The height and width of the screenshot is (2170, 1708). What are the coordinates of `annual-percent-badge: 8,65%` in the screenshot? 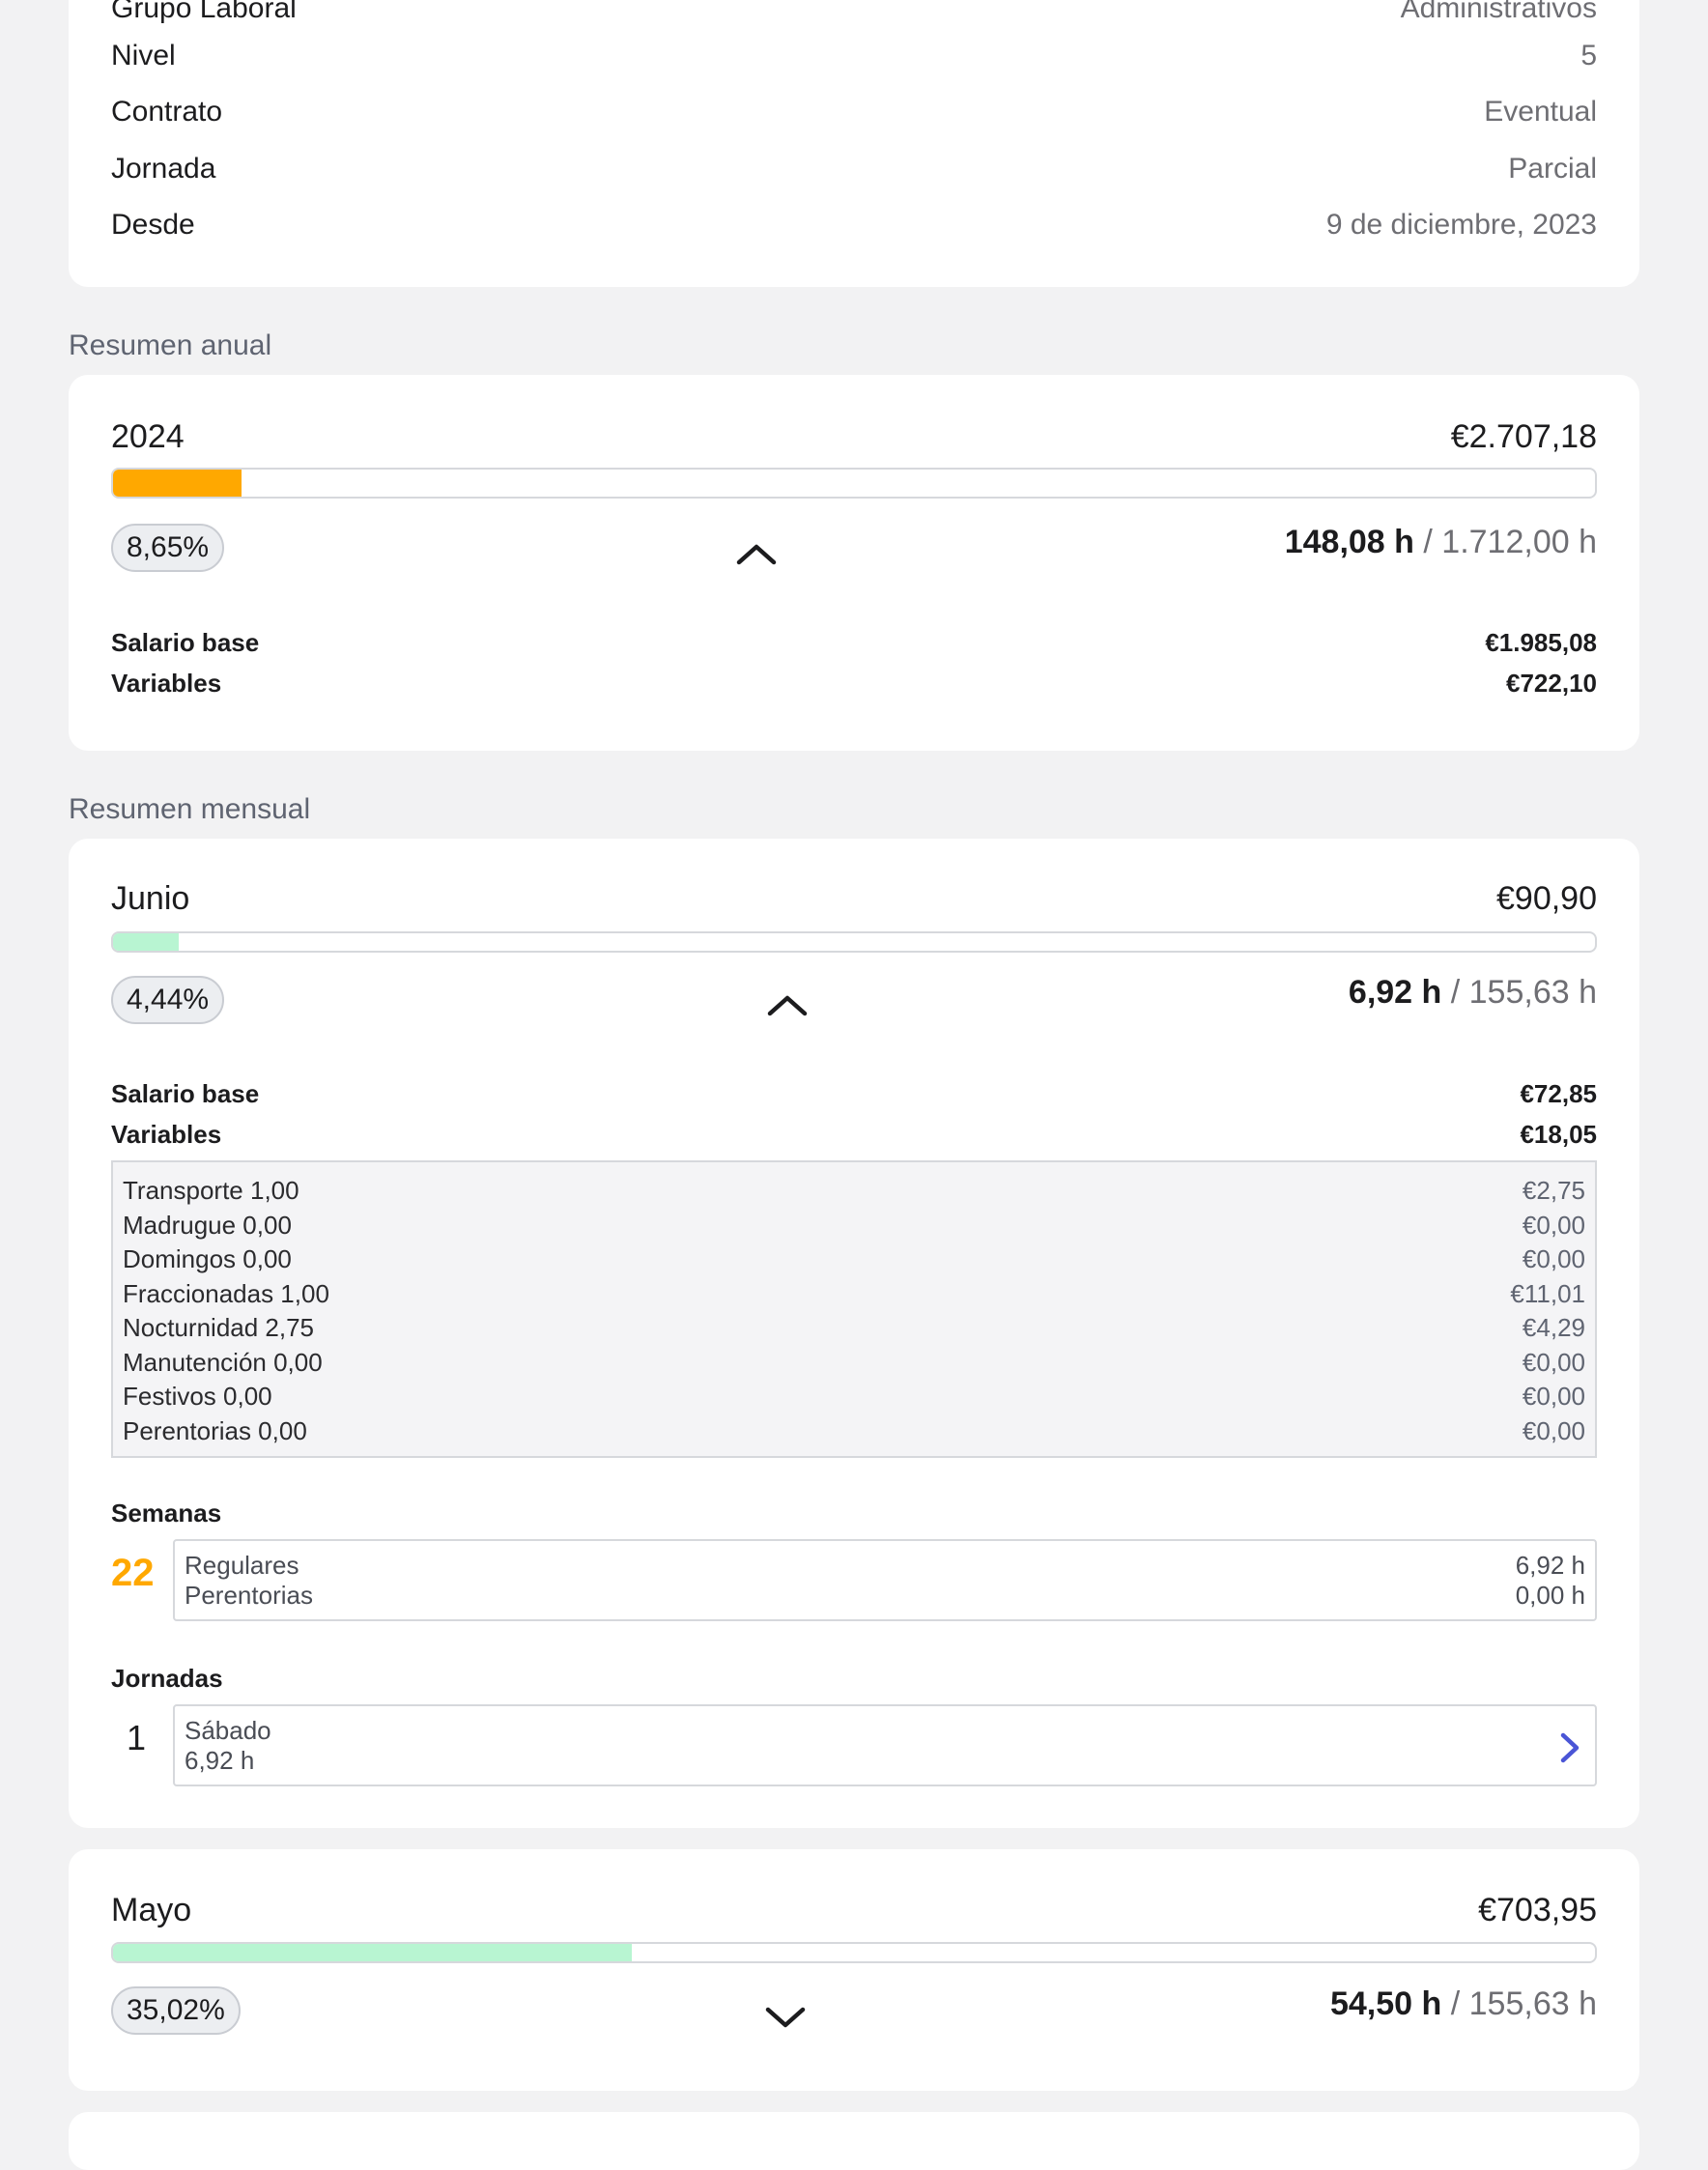 It's located at (168, 548).